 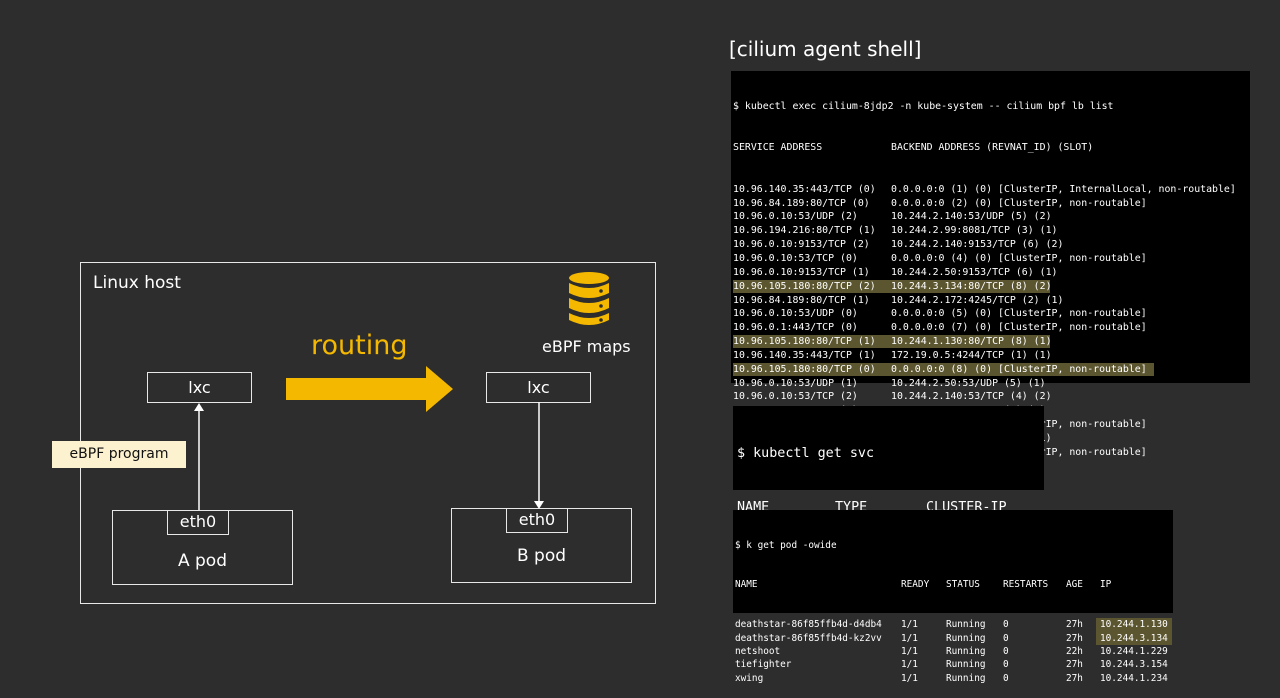 What do you see at coordinates (746, 585) in the screenshot?
I see `pods-header-name: NAME` at bounding box center [746, 585].